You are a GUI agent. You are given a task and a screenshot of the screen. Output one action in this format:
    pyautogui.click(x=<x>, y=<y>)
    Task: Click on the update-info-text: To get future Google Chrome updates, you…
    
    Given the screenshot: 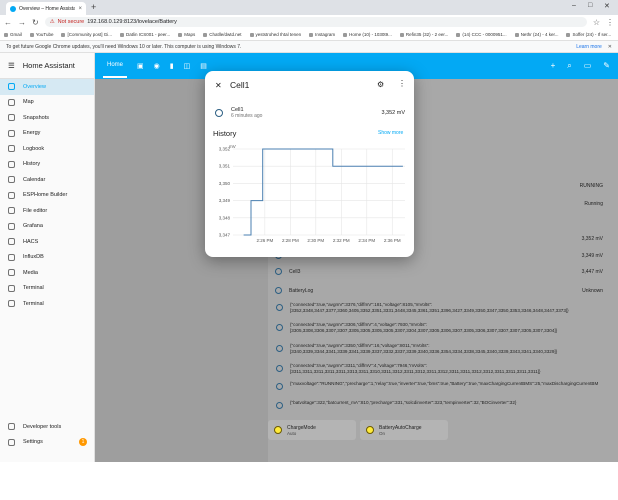 What is the action you would take?
    pyautogui.click(x=124, y=46)
    